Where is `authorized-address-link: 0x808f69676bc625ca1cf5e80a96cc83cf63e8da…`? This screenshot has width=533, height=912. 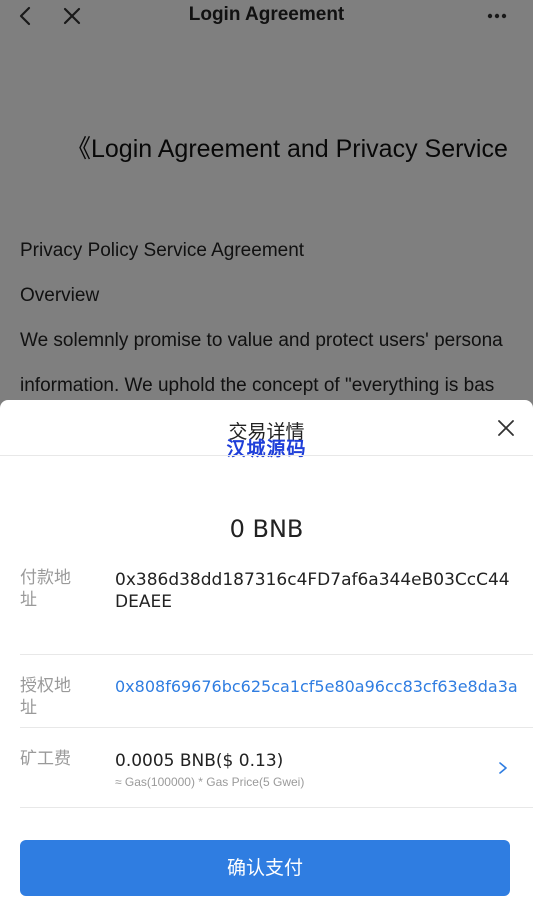 authorized-address-link: 0x808f69676bc625ca1cf5e80a96cc83cf63e8da… is located at coordinates (316, 687).